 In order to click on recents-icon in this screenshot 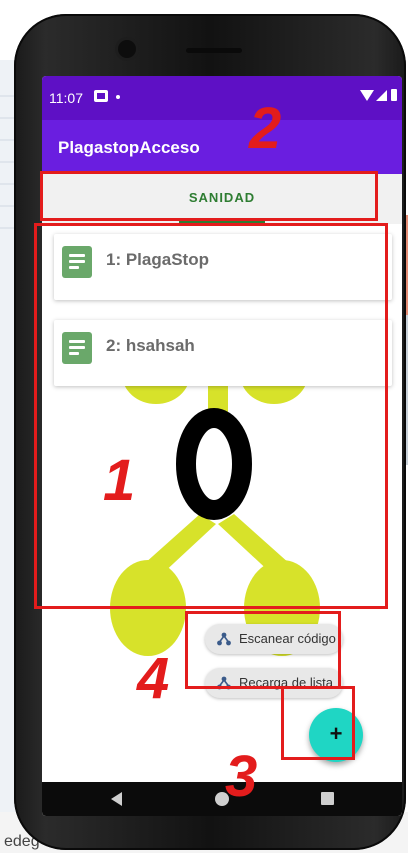, I will do `click(327, 798)`.